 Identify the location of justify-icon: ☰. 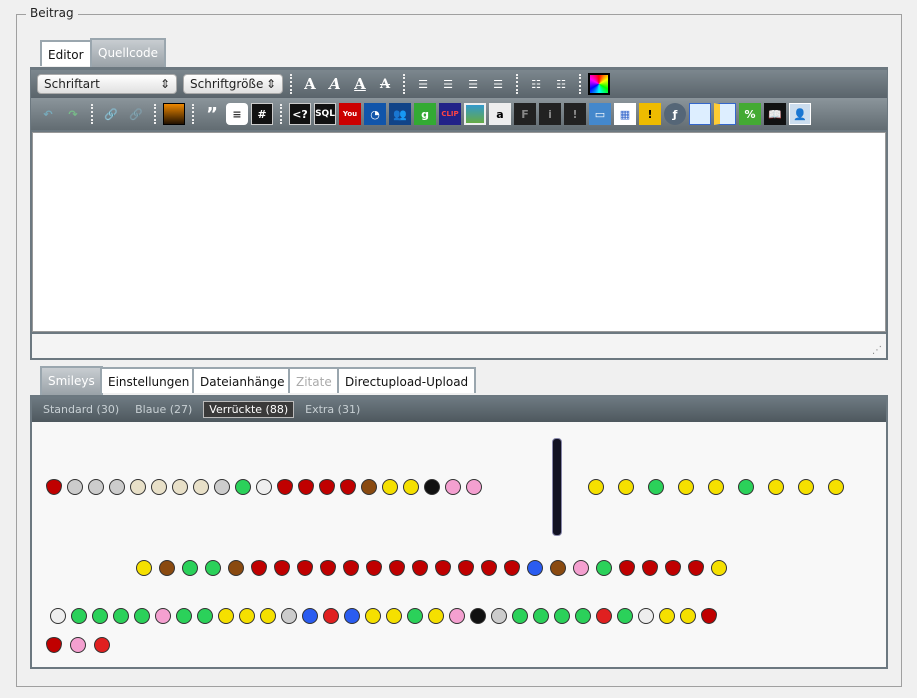
(498, 84).